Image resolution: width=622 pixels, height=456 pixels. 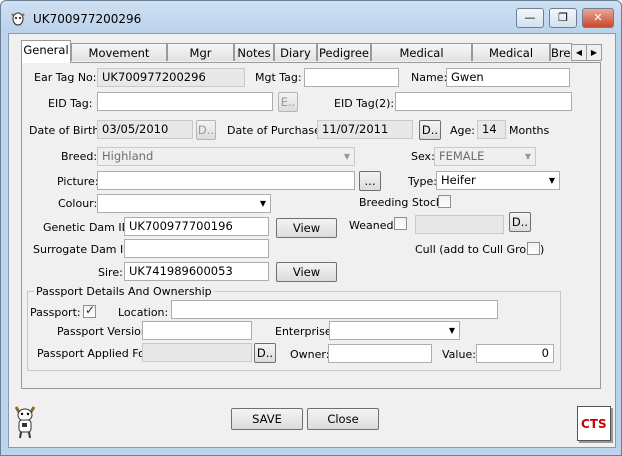 I want to click on sex-select: FEMALE, so click(x=485, y=156).